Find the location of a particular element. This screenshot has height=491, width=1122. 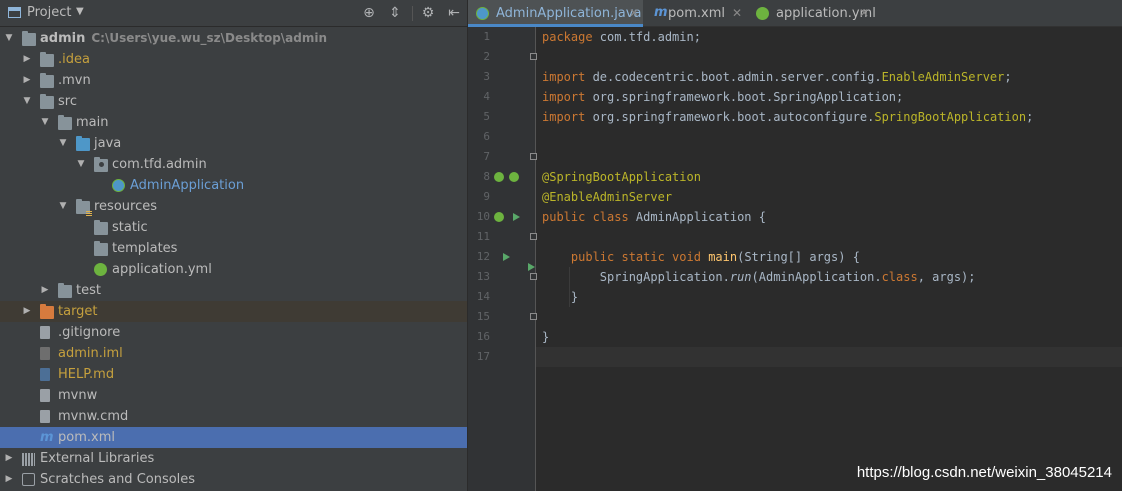

tree-item: HELP.md is located at coordinates (233, 374).